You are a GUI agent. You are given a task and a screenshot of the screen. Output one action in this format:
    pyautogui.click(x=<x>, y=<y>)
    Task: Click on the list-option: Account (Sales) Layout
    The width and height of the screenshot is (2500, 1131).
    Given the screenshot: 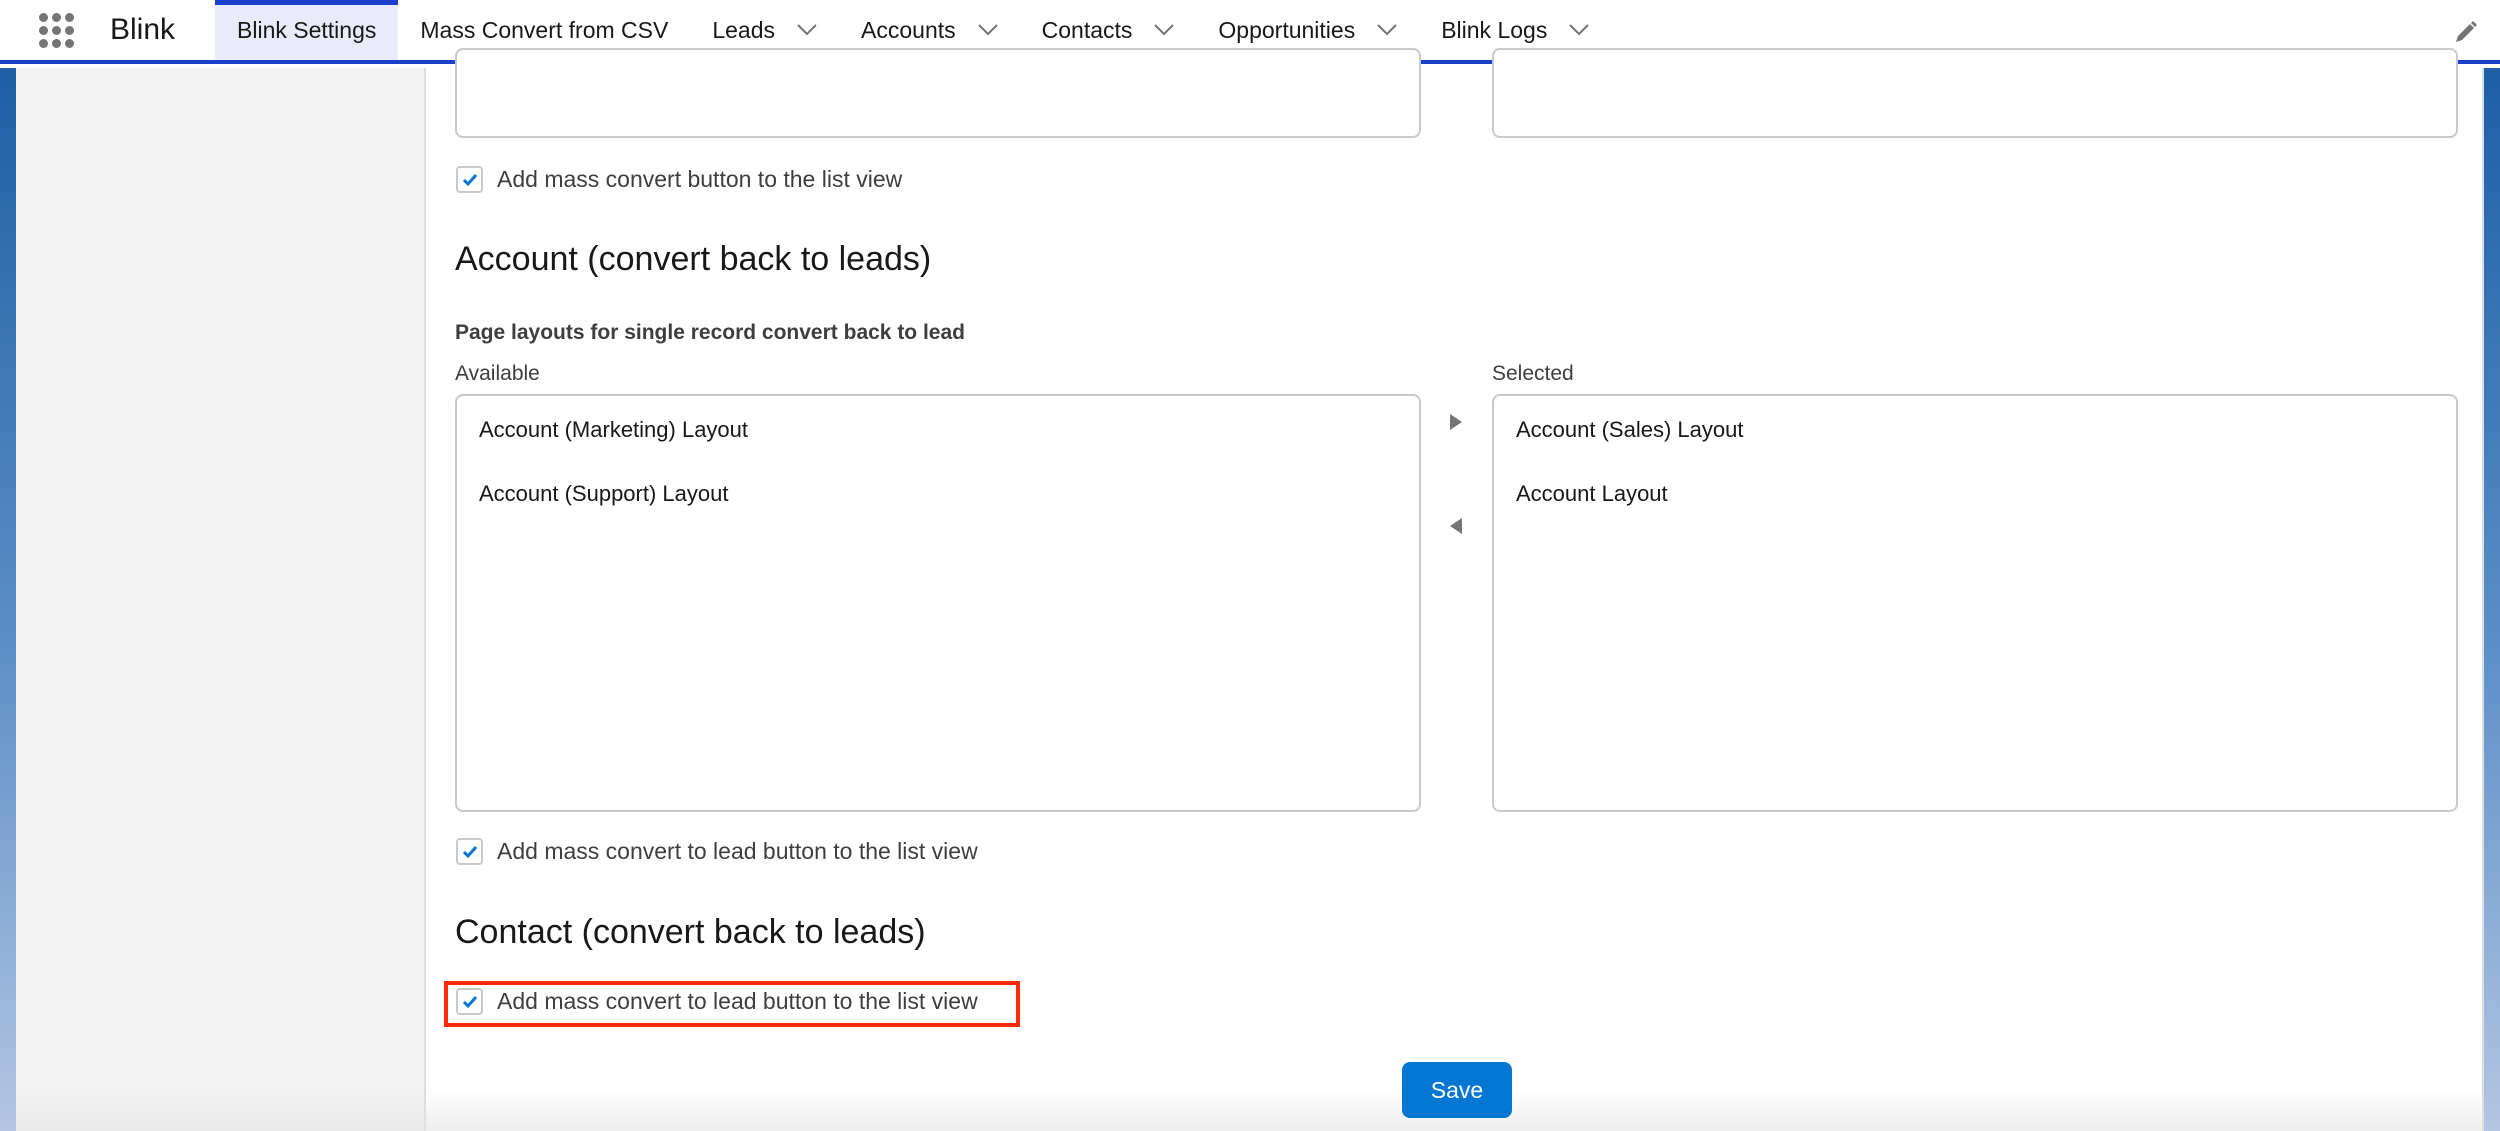 What is the action you would take?
    pyautogui.click(x=1975, y=430)
    